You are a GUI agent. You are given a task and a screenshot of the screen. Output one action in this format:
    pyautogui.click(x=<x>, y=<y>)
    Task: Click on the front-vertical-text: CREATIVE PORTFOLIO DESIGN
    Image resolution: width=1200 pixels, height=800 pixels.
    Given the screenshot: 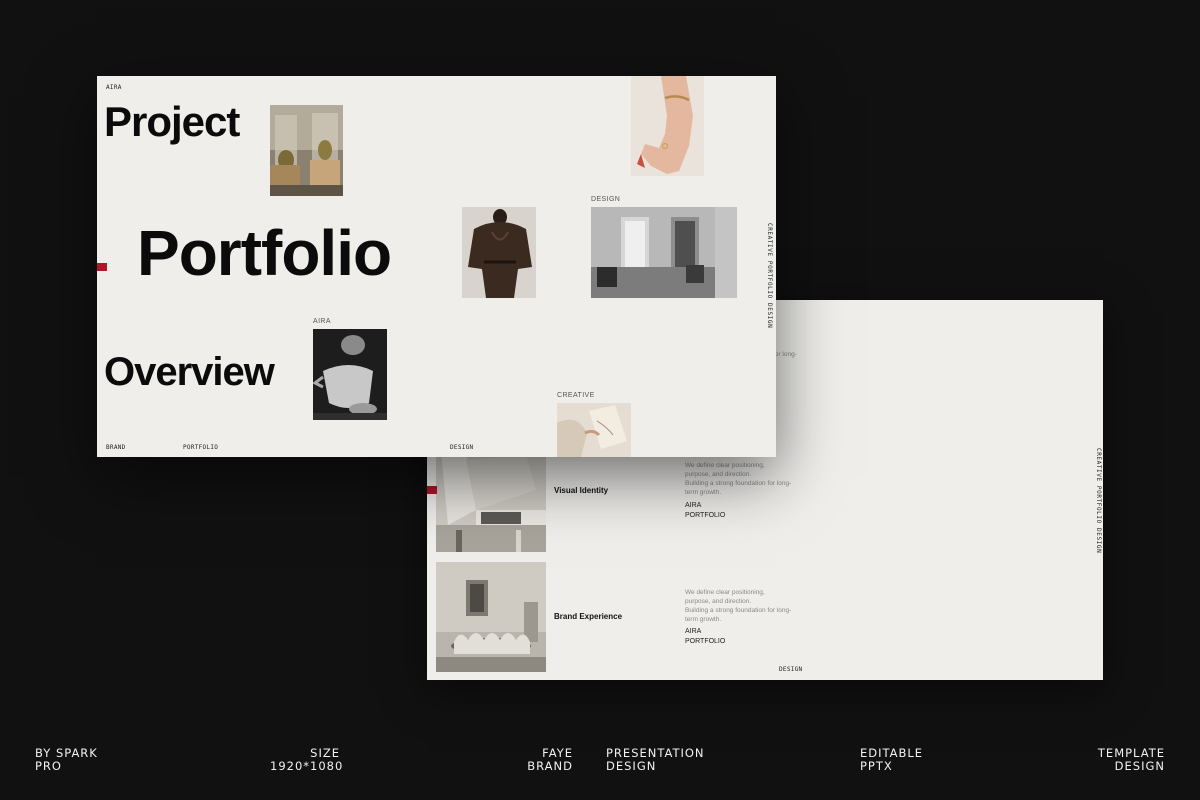 What is the action you would take?
    pyautogui.click(x=769, y=276)
    